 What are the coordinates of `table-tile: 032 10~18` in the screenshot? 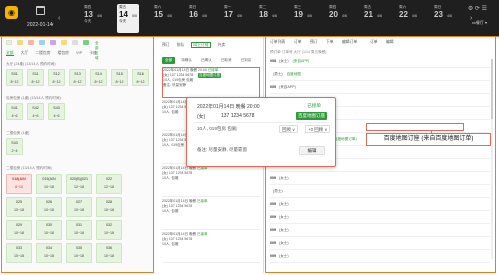 It's located at (109, 230).